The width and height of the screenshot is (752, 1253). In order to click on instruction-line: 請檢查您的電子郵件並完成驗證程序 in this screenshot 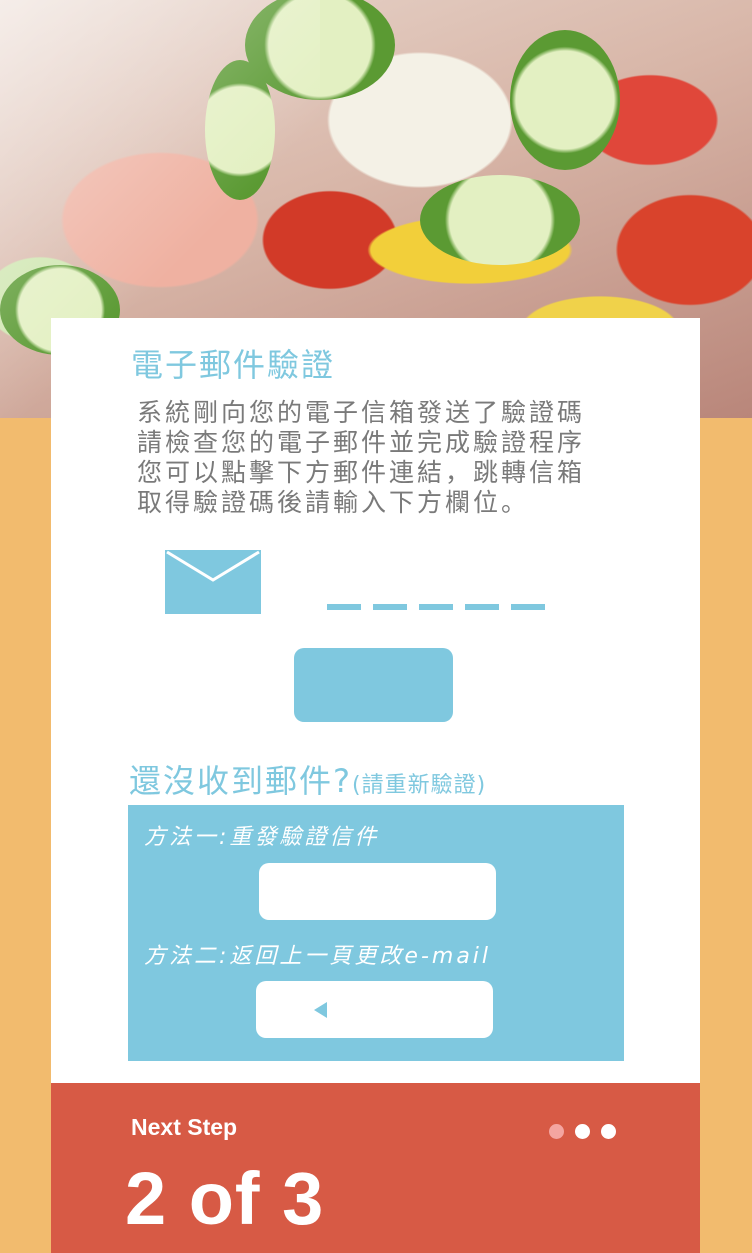, I will do `click(361, 442)`.